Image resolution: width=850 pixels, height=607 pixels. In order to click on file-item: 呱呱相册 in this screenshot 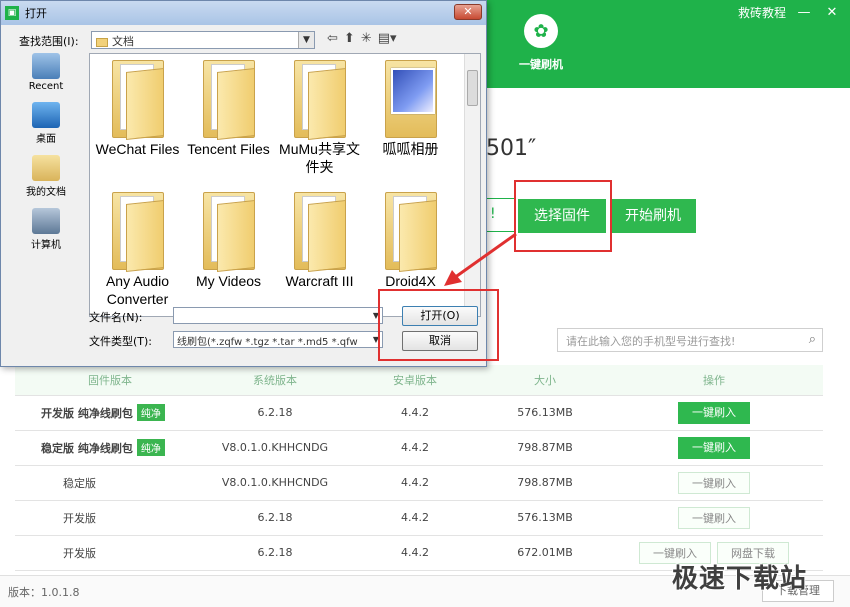, I will do `click(410, 121)`.